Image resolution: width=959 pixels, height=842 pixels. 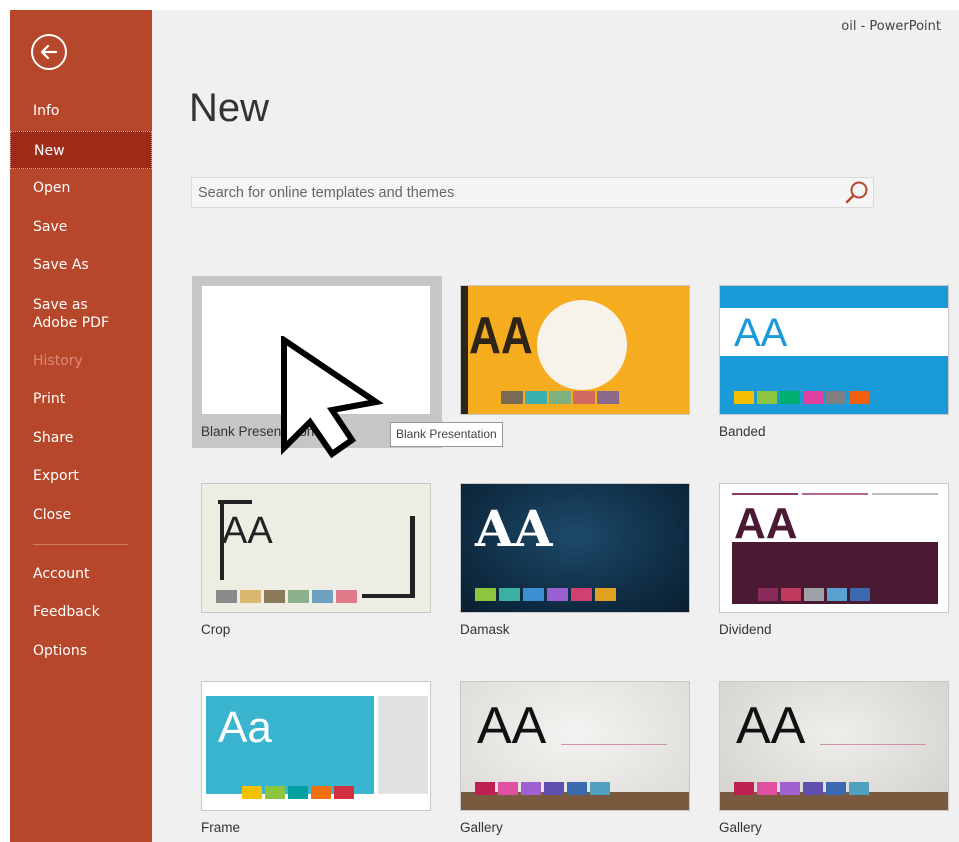 What do you see at coordinates (245, 727) in the screenshot?
I see `template-aa-text: Aa` at bounding box center [245, 727].